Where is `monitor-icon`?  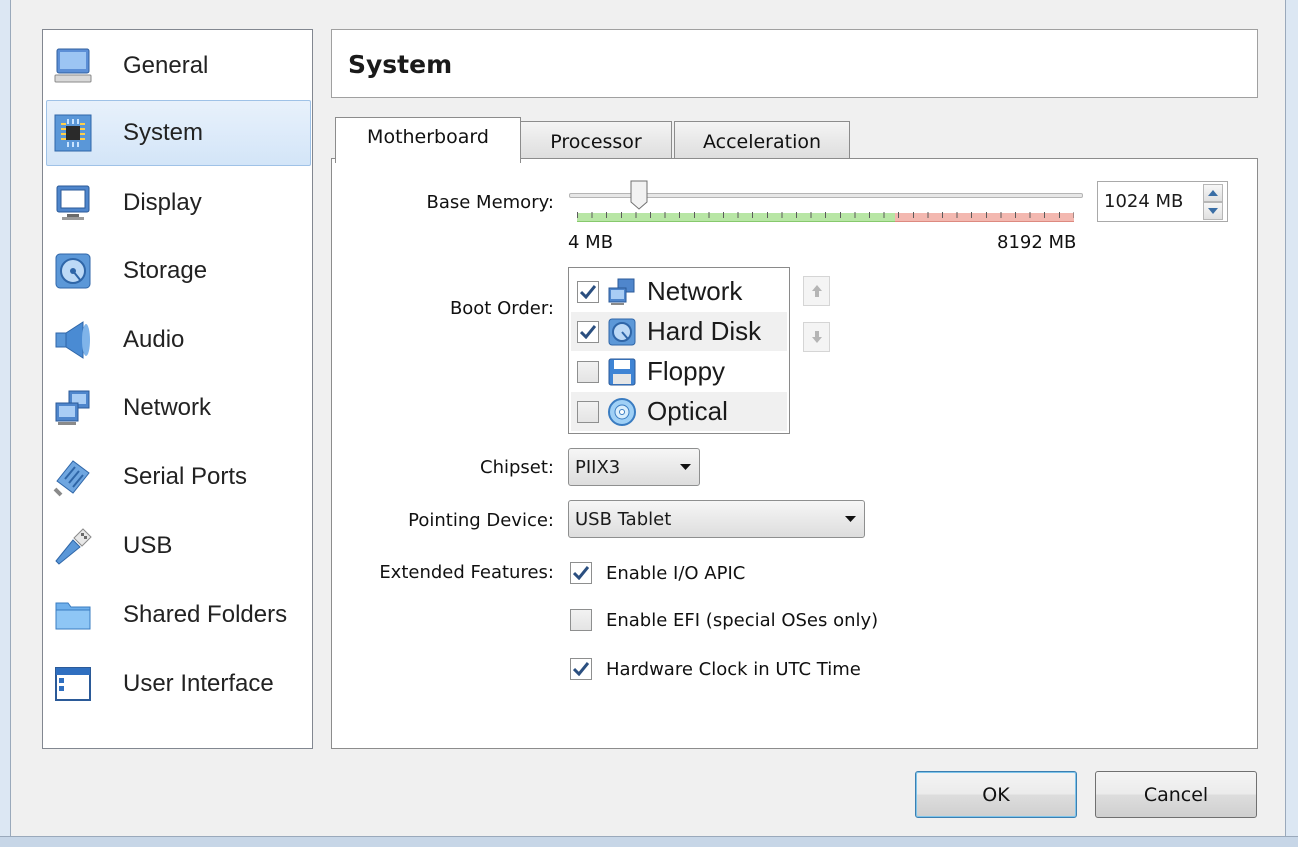
monitor-icon is located at coordinates (73, 65).